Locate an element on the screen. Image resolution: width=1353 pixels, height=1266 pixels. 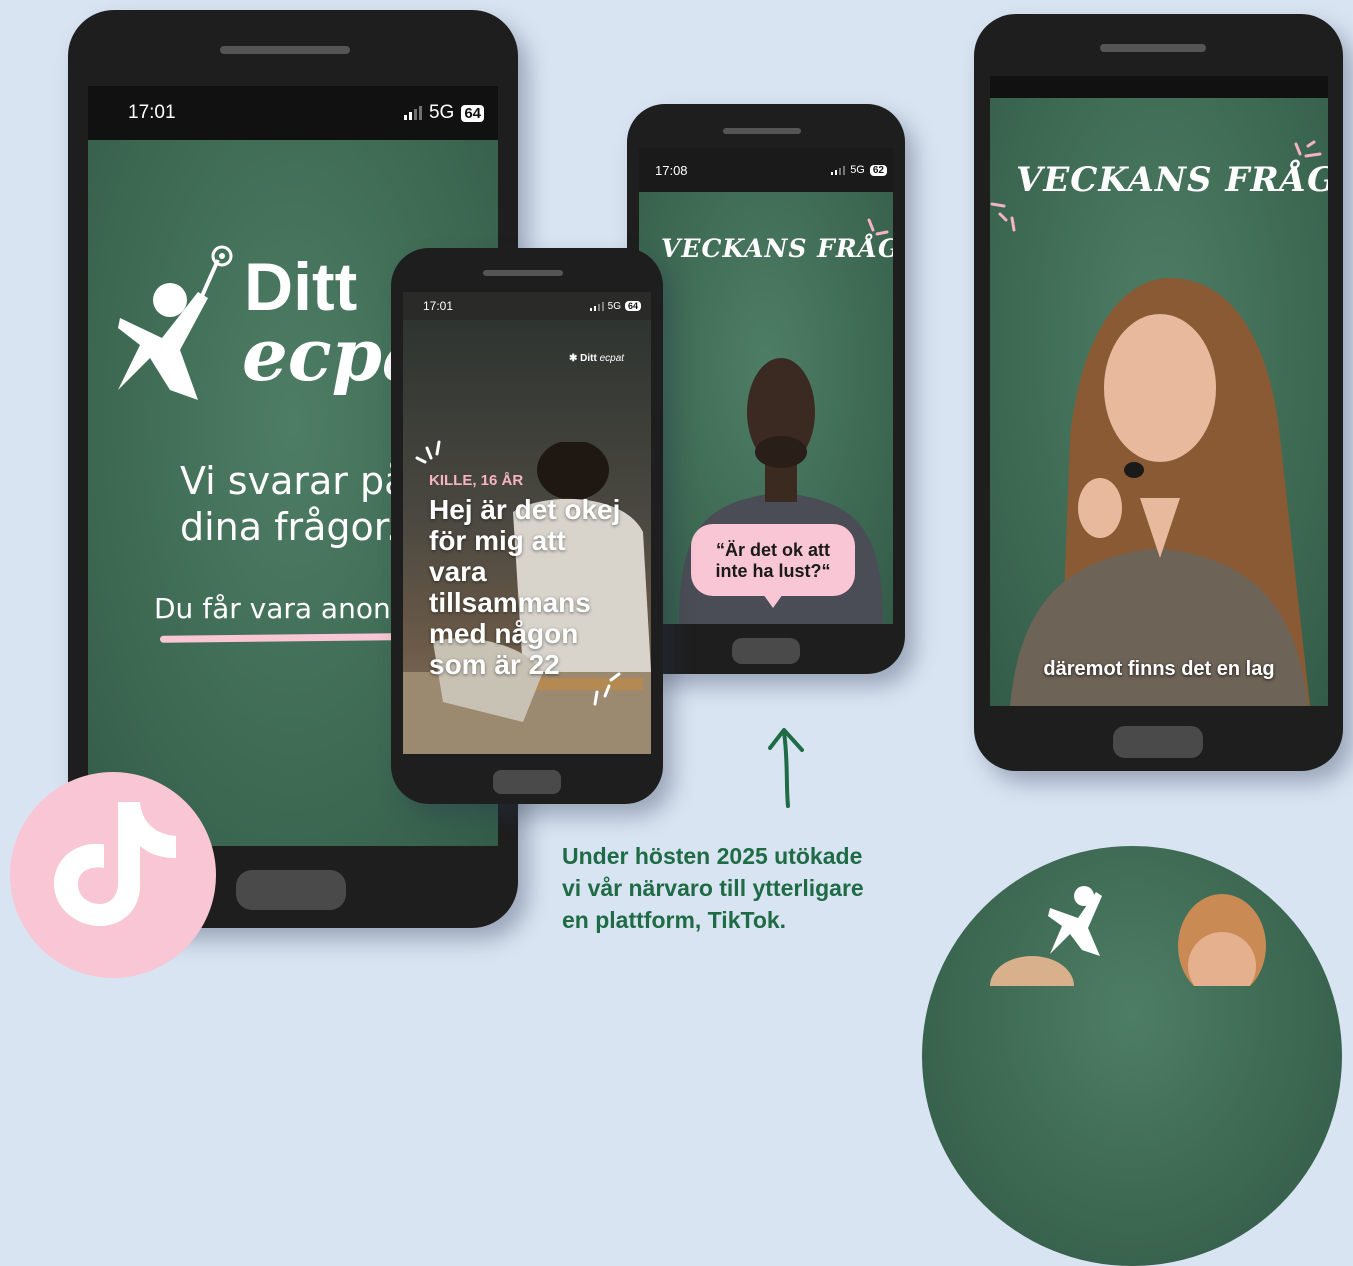
tagline-line2: dina frågor. is located at coordinates (289, 527).